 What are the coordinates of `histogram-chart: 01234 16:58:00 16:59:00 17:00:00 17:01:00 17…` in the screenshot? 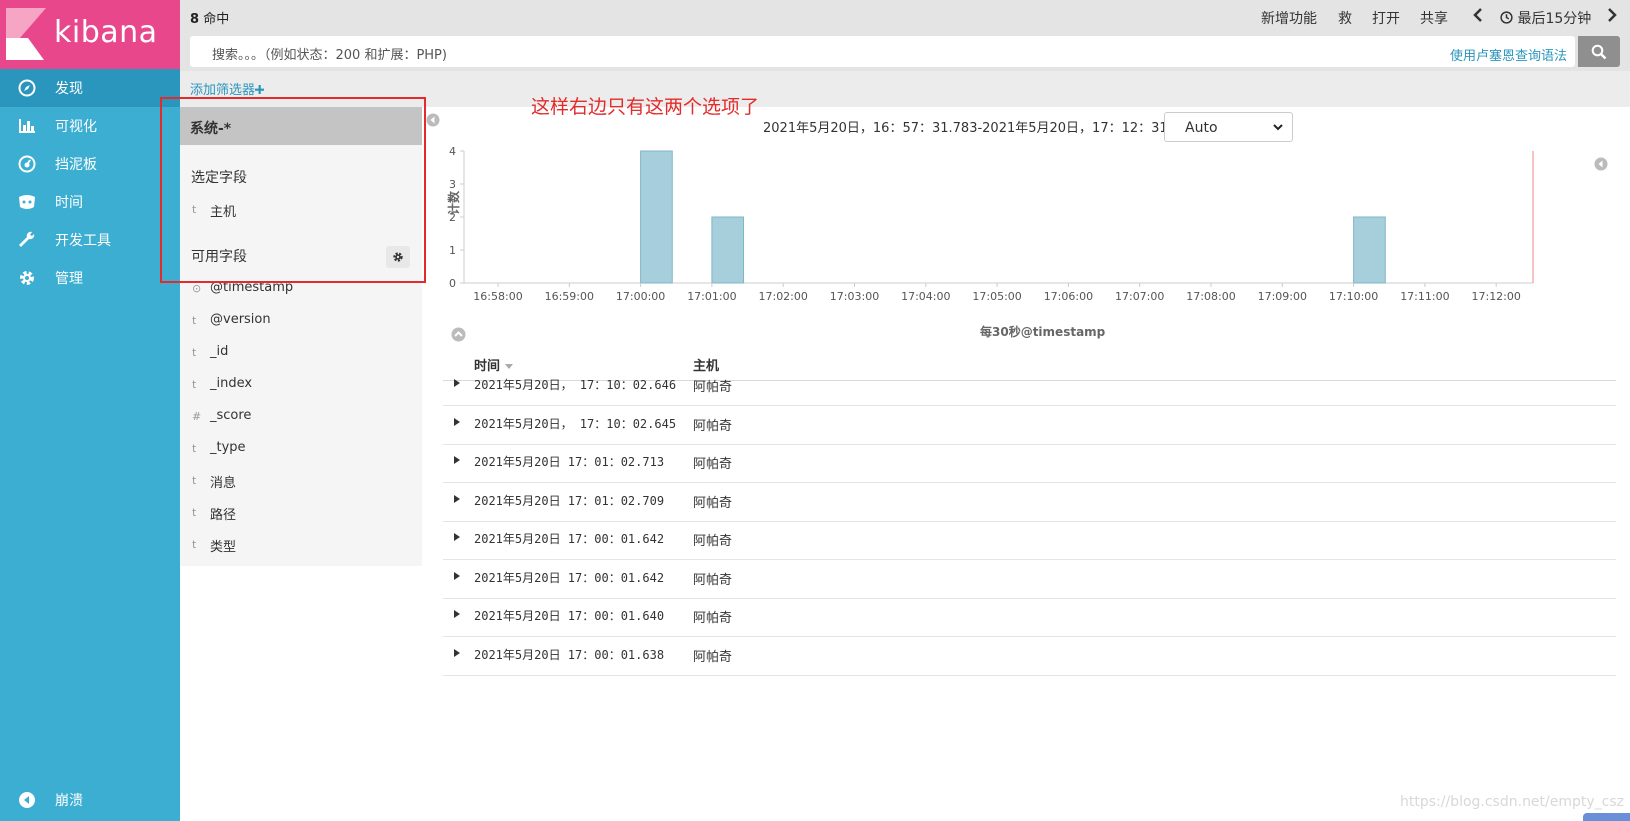 It's located at (991, 224).